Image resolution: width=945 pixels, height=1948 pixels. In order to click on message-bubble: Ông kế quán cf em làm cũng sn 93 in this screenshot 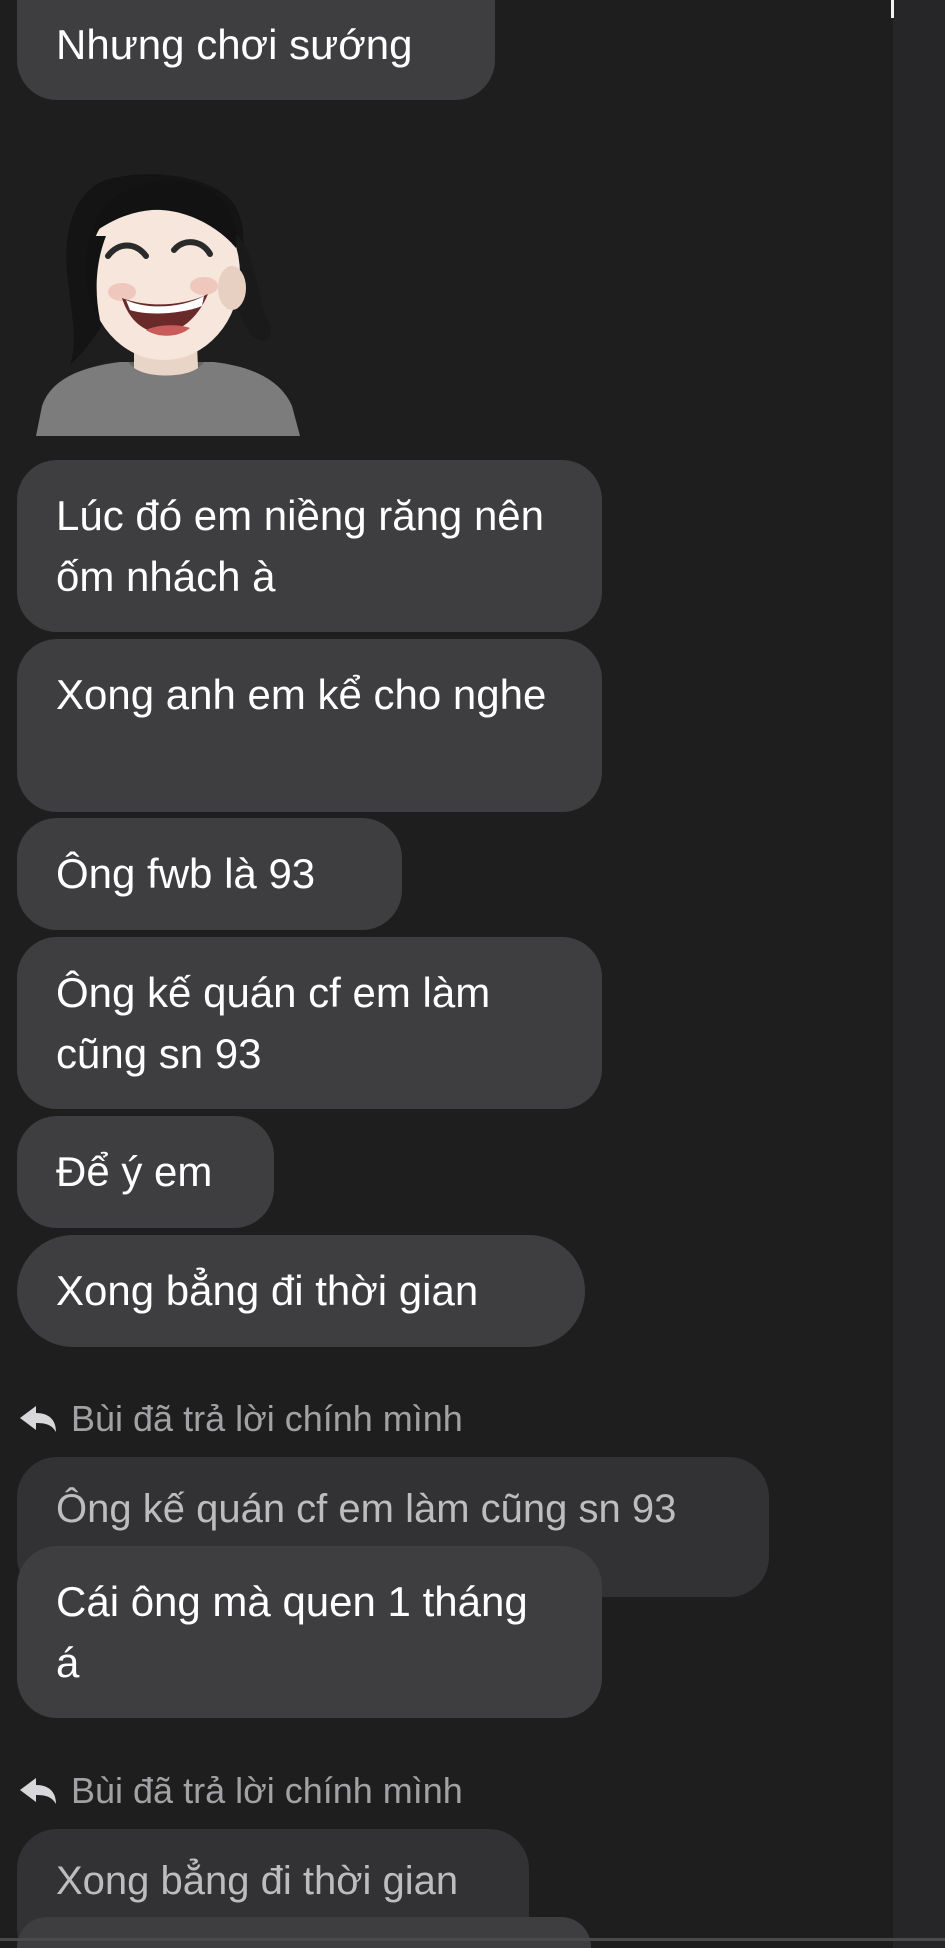, I will do `click(309, 1023)`.